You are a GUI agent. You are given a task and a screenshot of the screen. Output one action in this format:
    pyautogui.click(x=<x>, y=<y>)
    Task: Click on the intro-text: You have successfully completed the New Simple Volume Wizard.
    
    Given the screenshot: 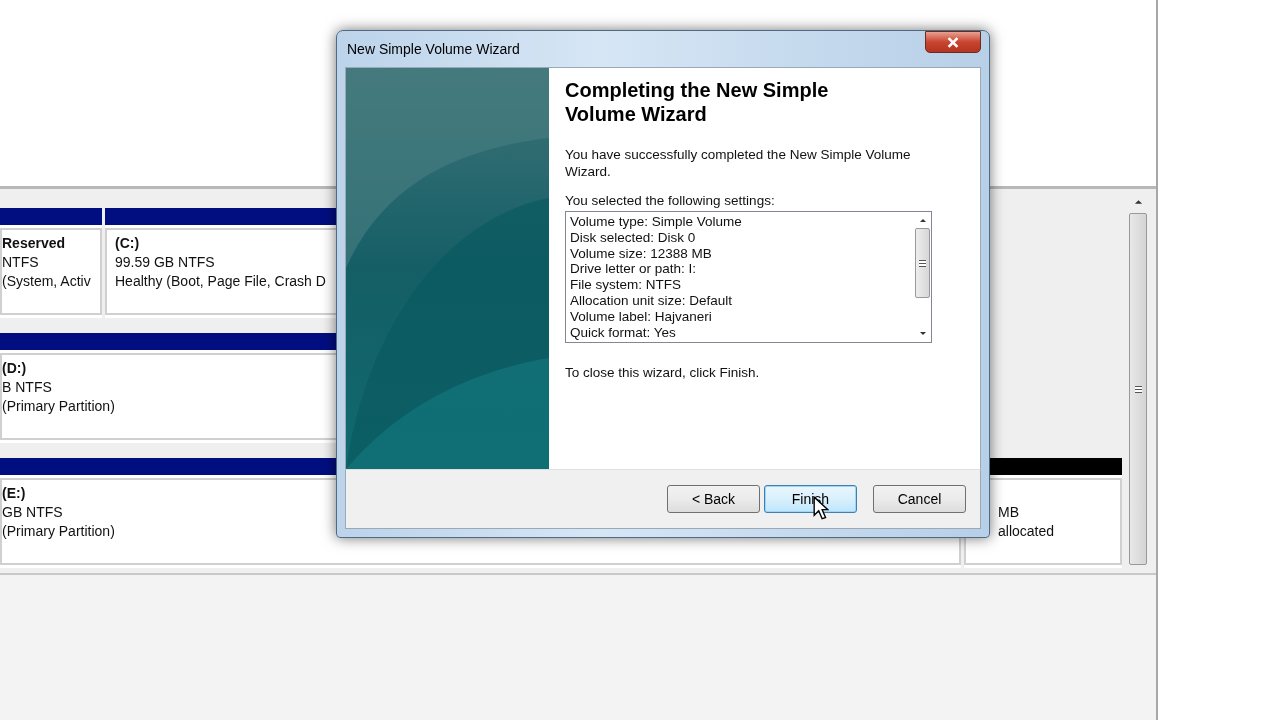 What is the action you would take?
    pyautogui.click(x=738, y=163)
    